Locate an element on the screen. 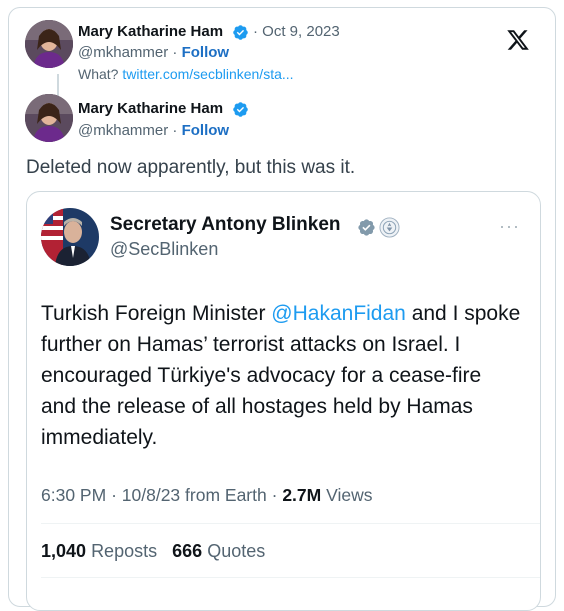  tweet-source: from Earth is located at coordinates (226, 495).